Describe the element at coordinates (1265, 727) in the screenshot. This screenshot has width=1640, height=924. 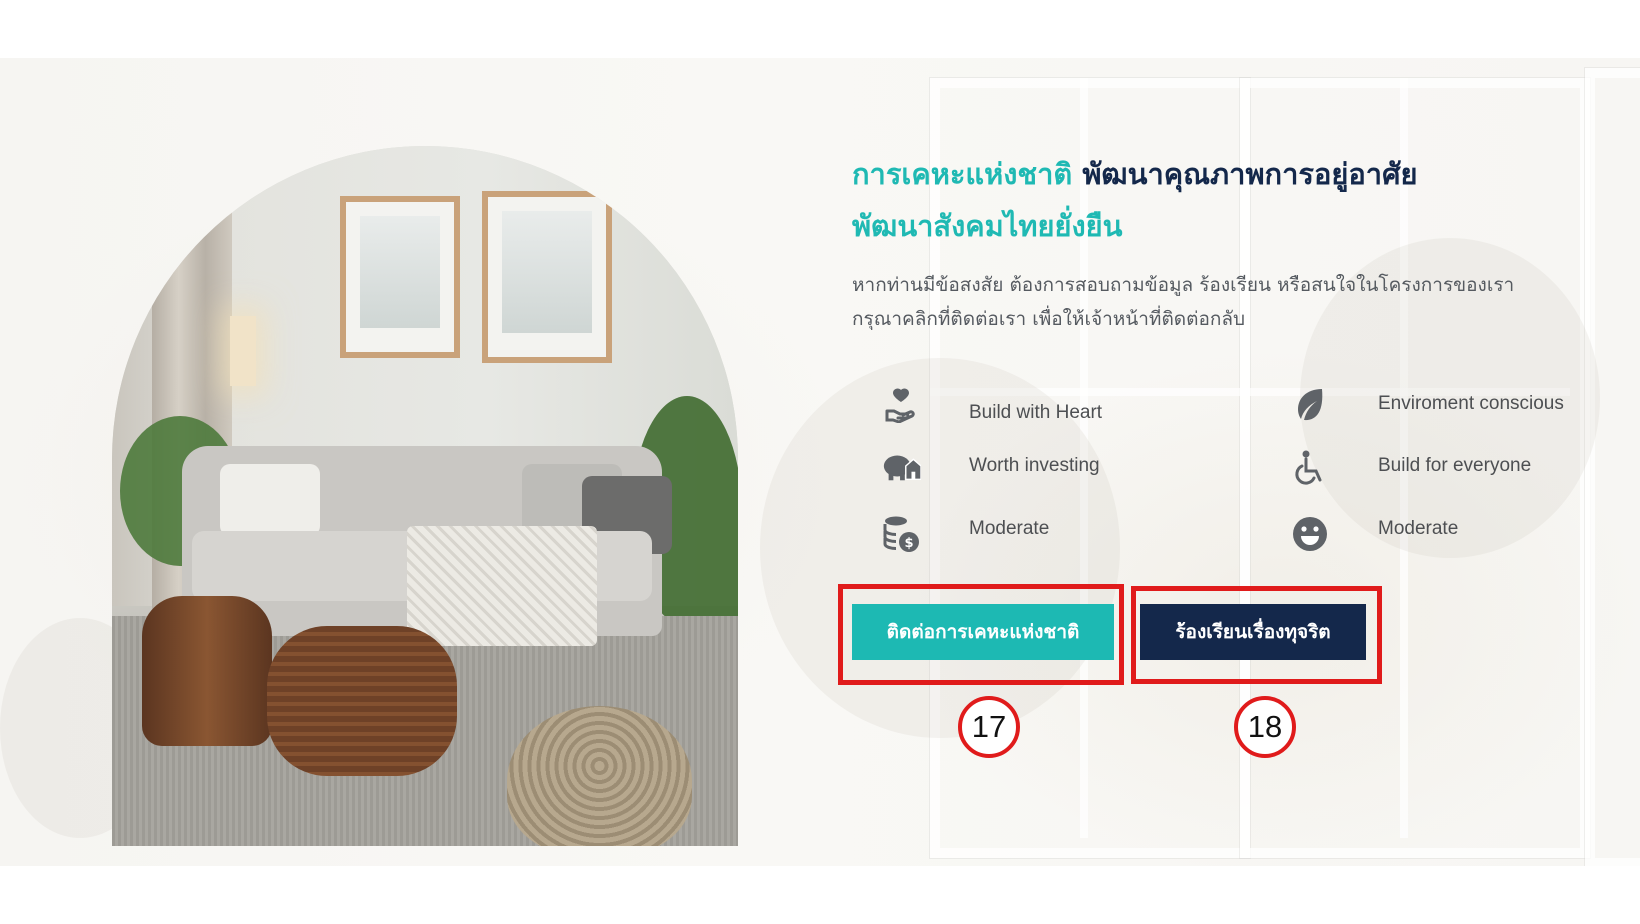
I see `annotation-badge: 18` at that location.